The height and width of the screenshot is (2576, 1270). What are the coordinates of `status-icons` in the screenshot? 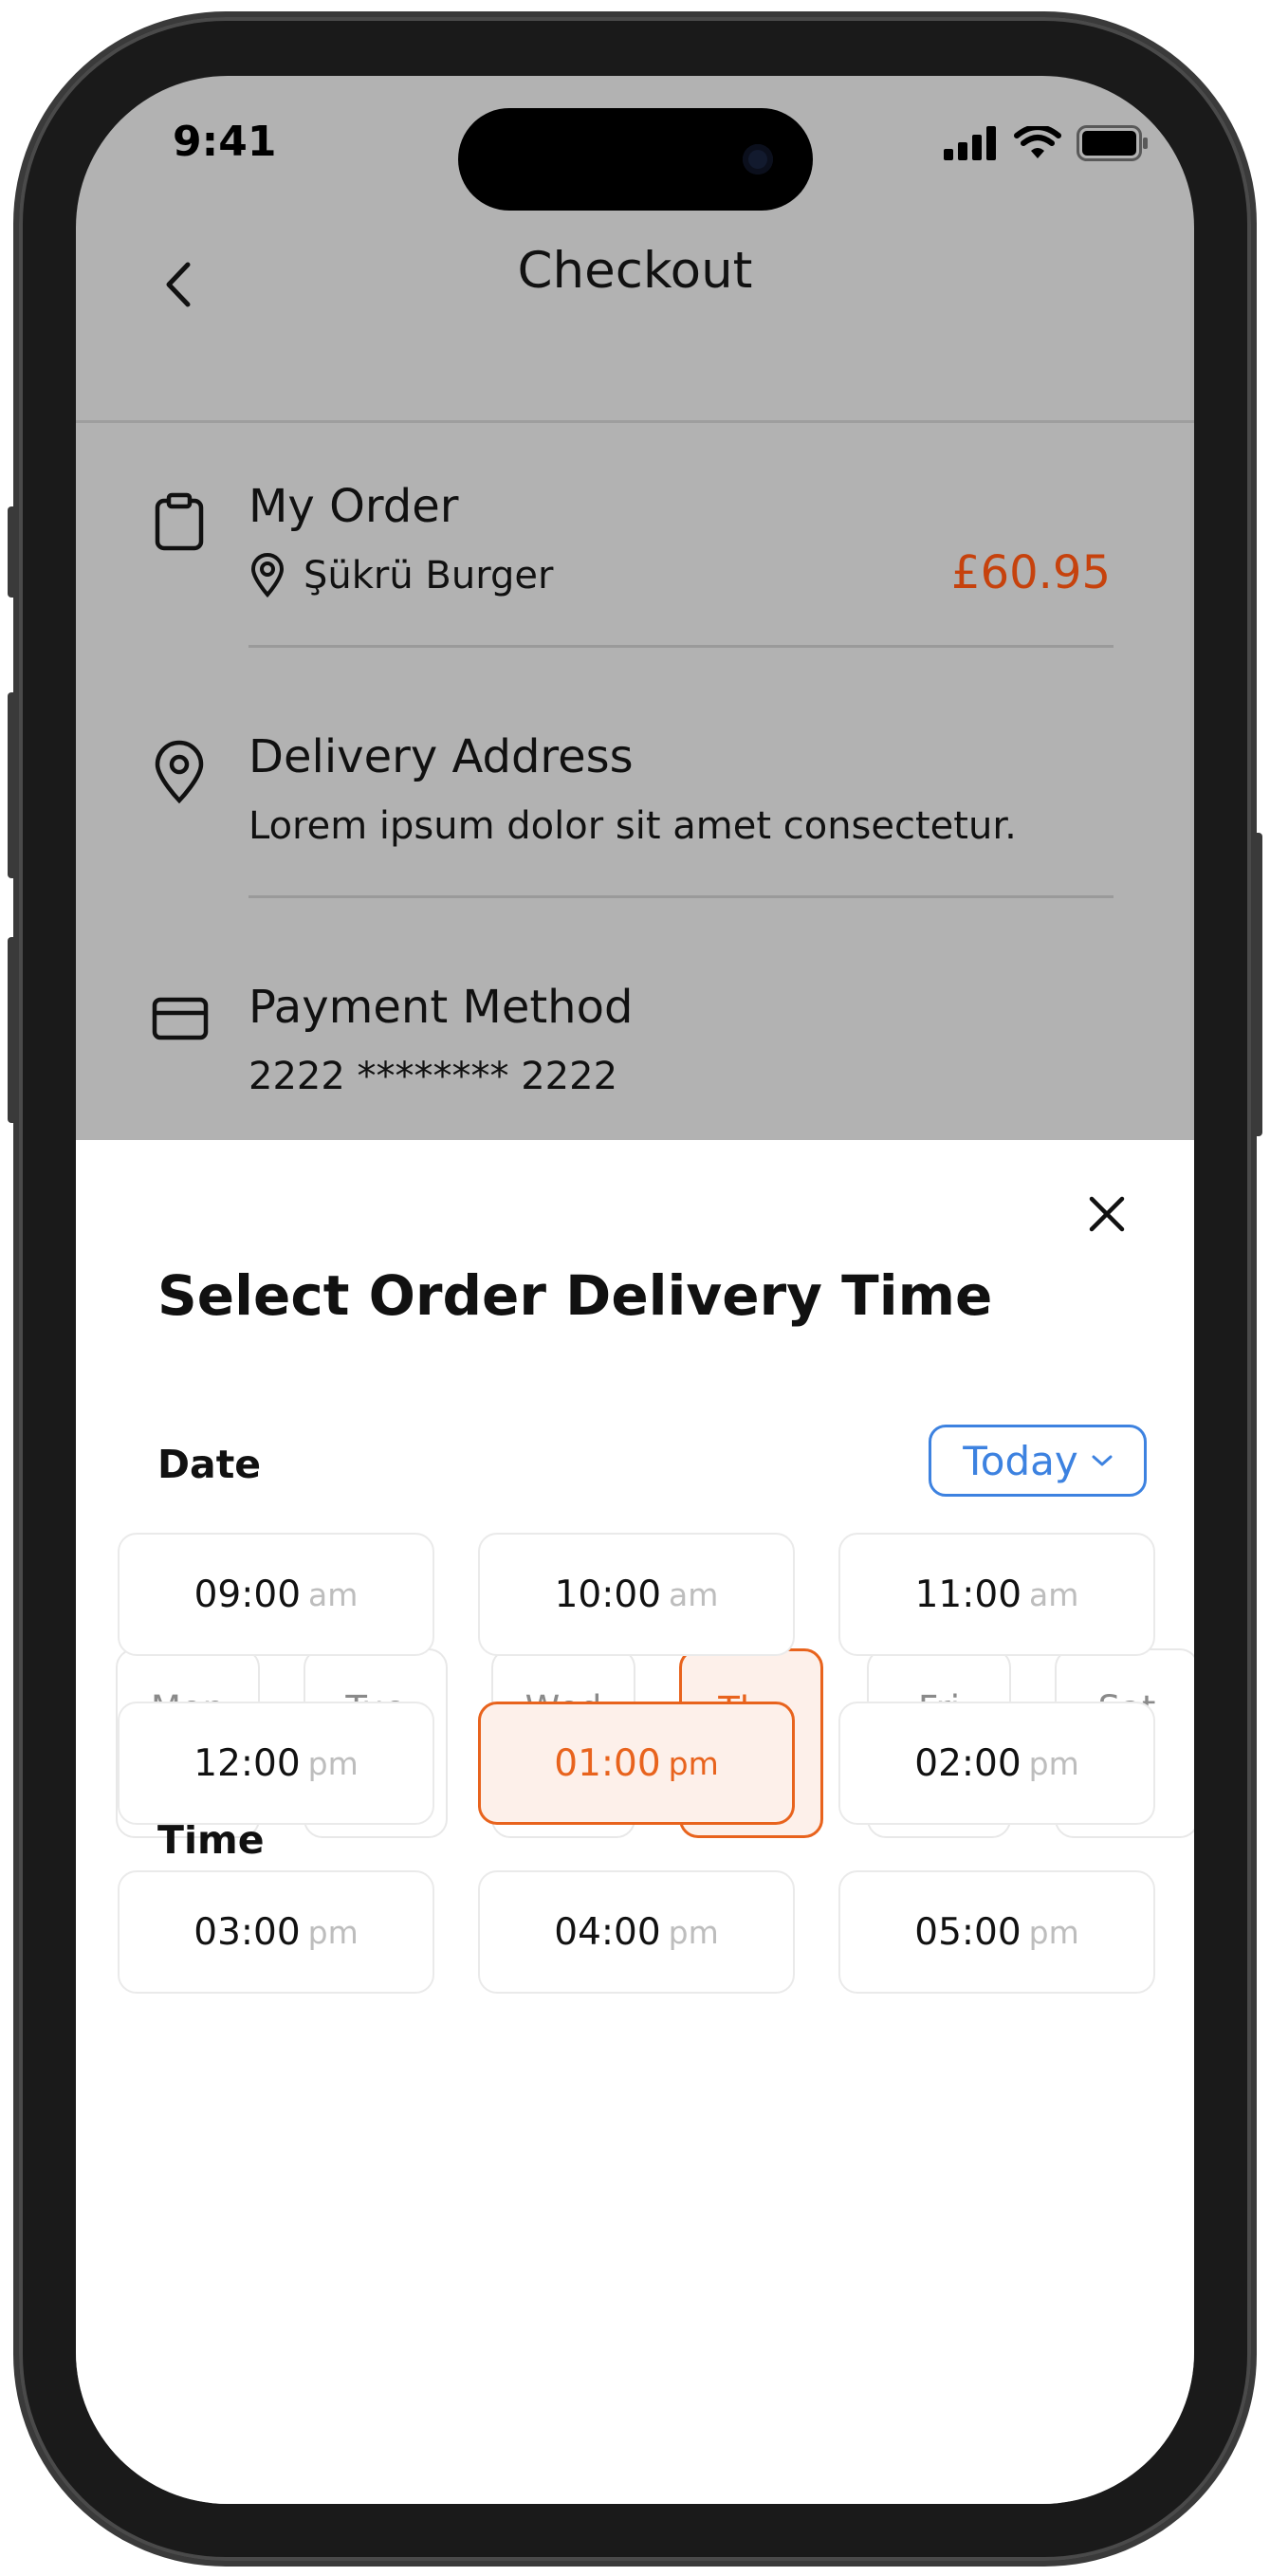 It's located at (1046, 143).